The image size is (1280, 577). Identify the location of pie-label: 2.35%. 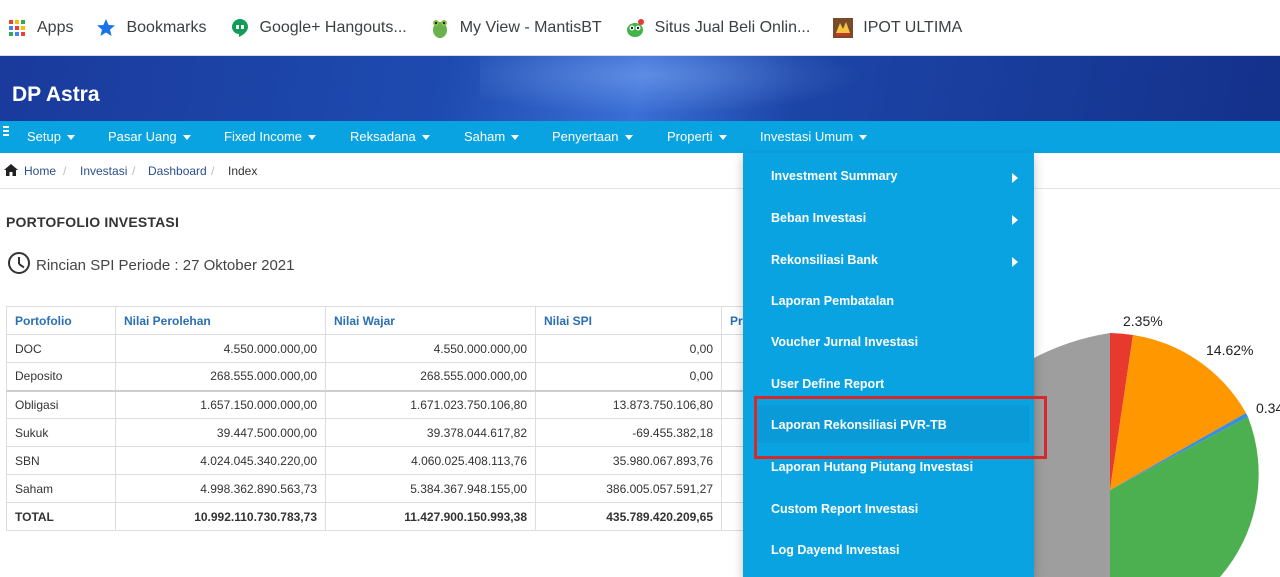
(1143, 321).